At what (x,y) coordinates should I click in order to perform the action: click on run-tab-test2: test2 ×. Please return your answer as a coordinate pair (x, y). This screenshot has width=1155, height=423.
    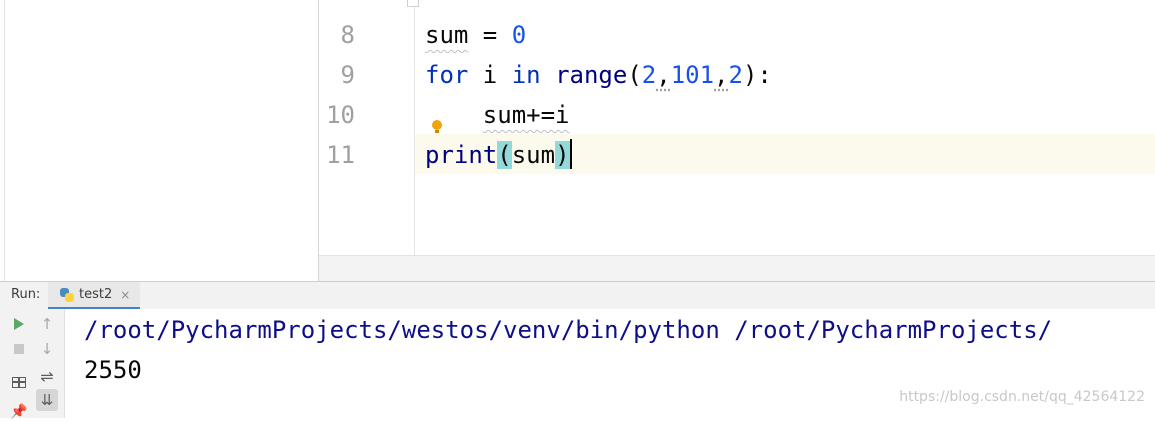
    Looking at the image, I should click on (94, 296).